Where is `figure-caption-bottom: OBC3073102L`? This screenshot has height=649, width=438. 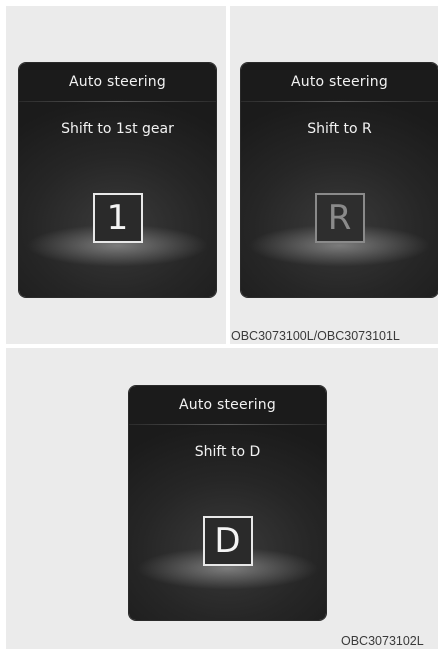 figure-caption-bottom: OBC3073102L is located at coordinates (382, 641).